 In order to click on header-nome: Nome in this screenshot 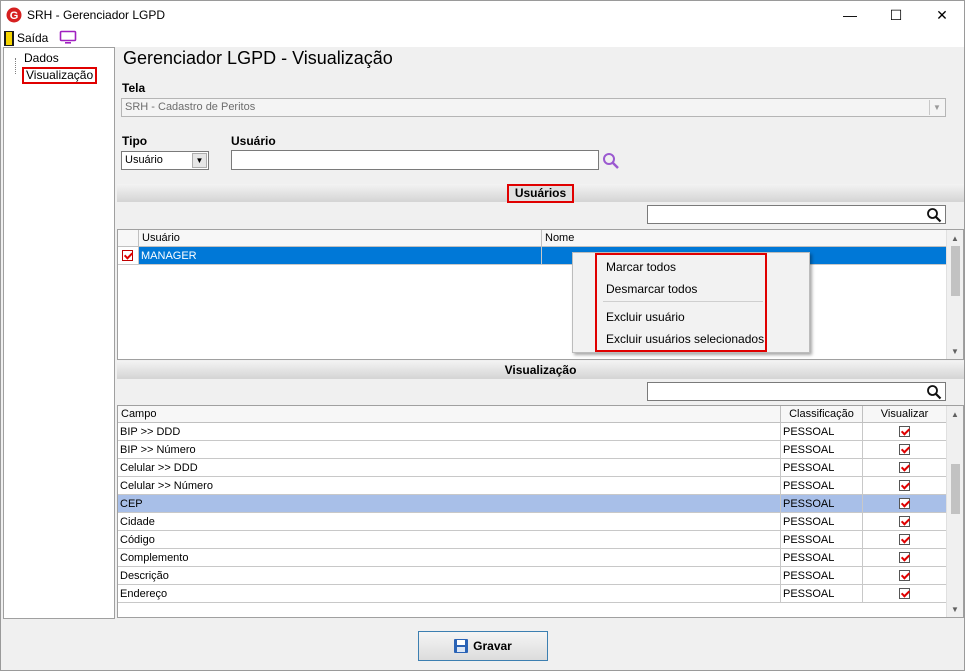, I will do `click(744, 238)`.